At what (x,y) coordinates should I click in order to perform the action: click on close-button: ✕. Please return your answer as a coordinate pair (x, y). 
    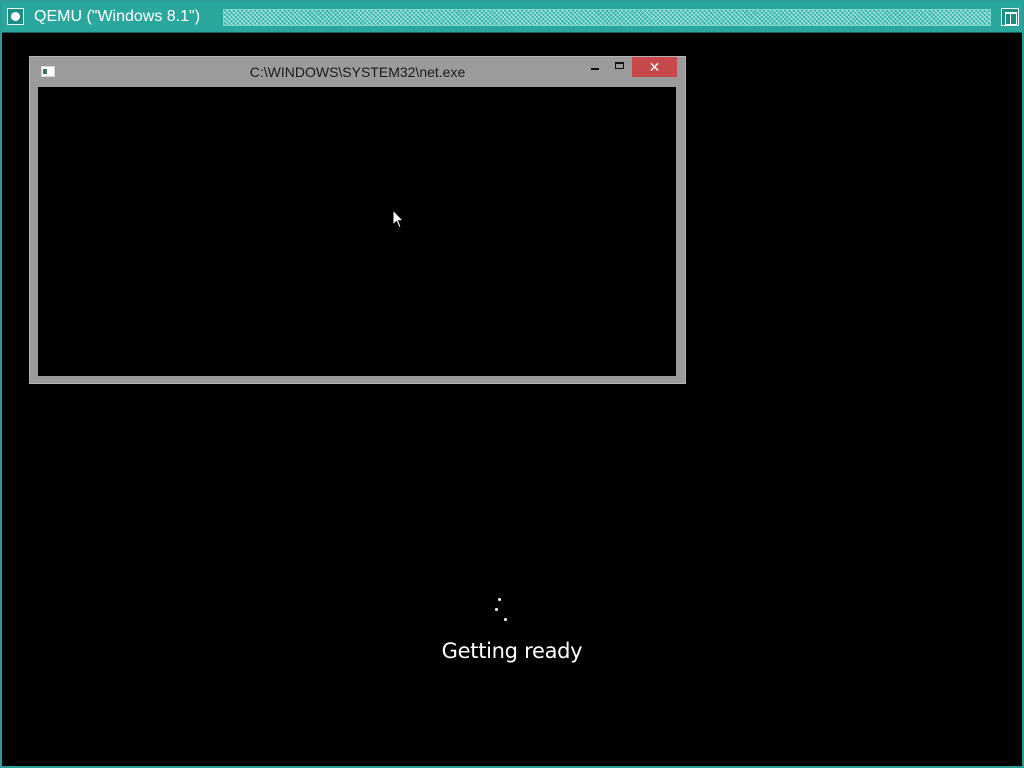
    Looking at the image, I should click on (654, 67).